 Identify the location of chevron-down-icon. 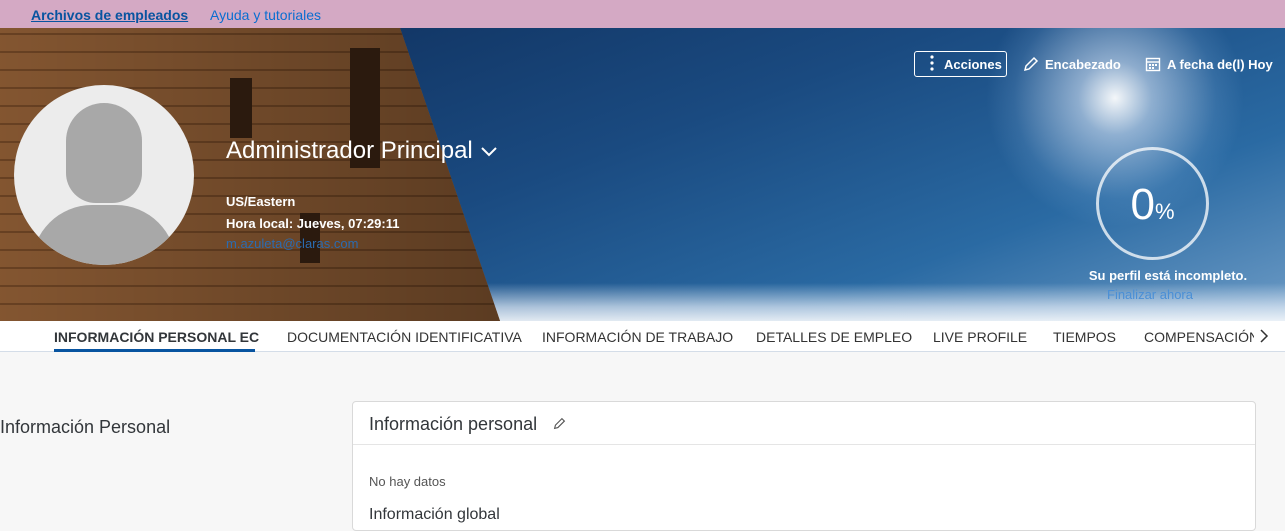
(489, 153).